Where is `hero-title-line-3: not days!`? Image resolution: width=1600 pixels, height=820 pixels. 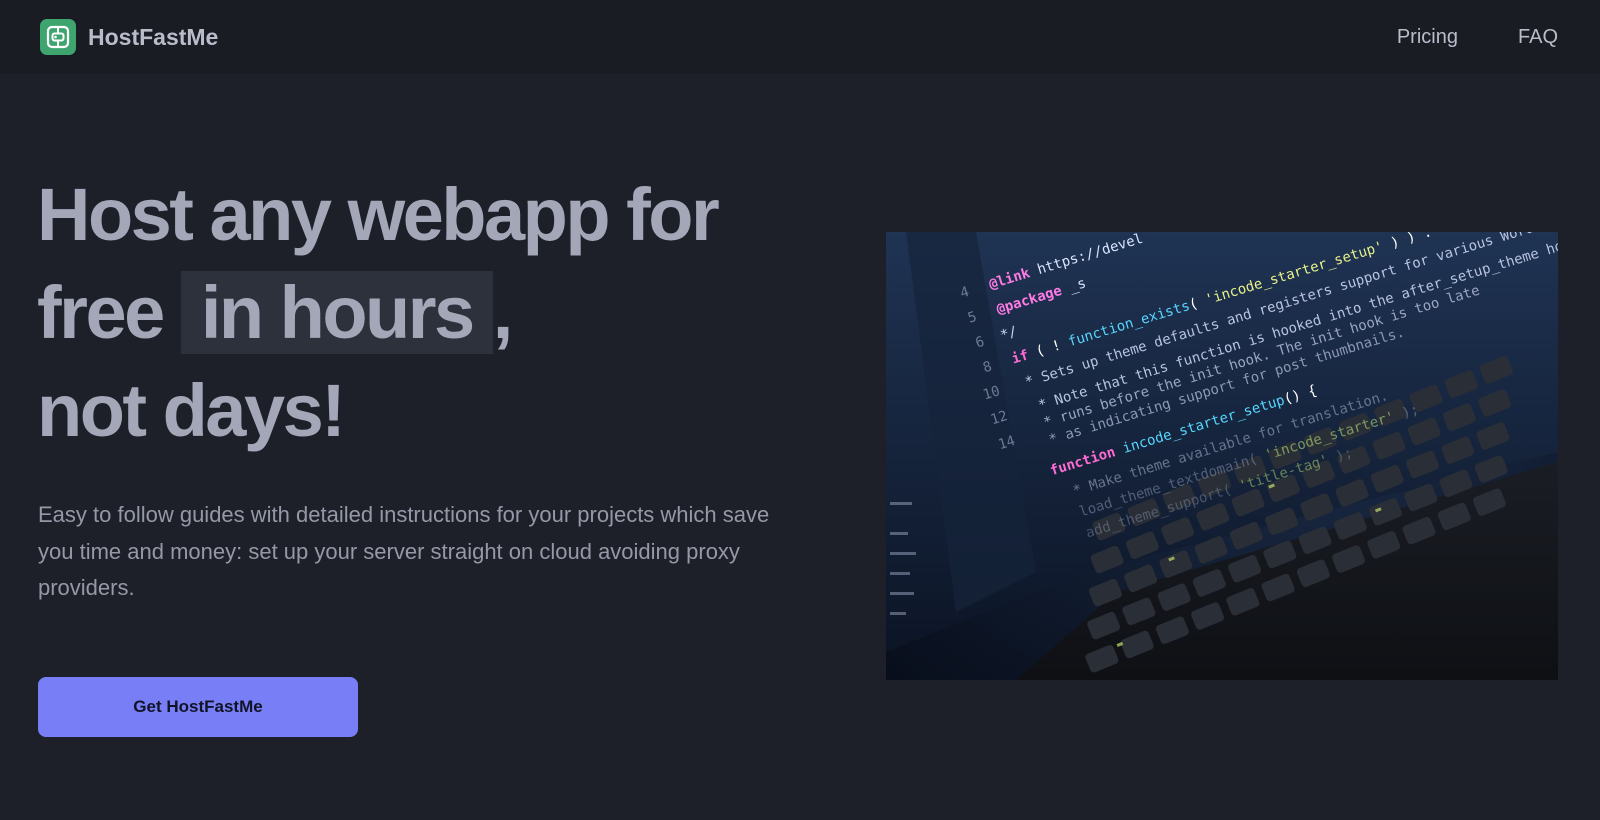
hero-title-line-3: not days! is located at coordinates (191, 410).